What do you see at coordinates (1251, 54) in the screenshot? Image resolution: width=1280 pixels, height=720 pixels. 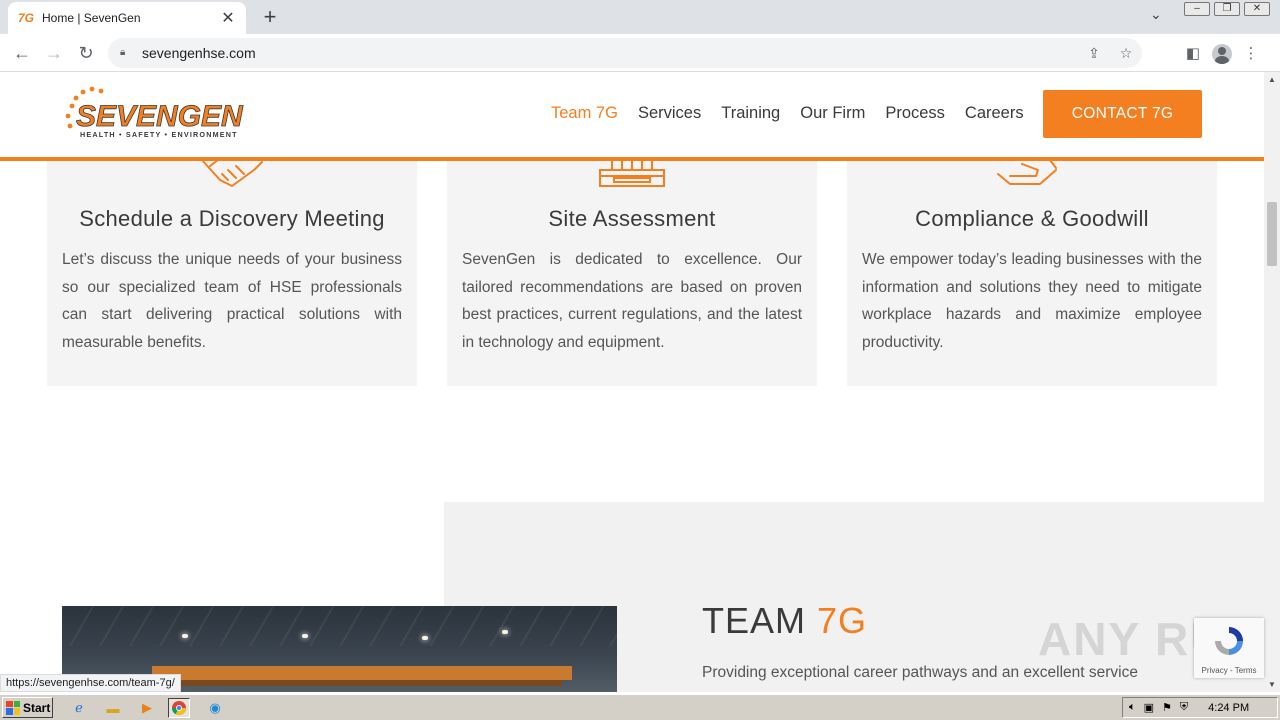 I see `menu-kebab-icon: ⋮` at bounding box center [1251, 54].